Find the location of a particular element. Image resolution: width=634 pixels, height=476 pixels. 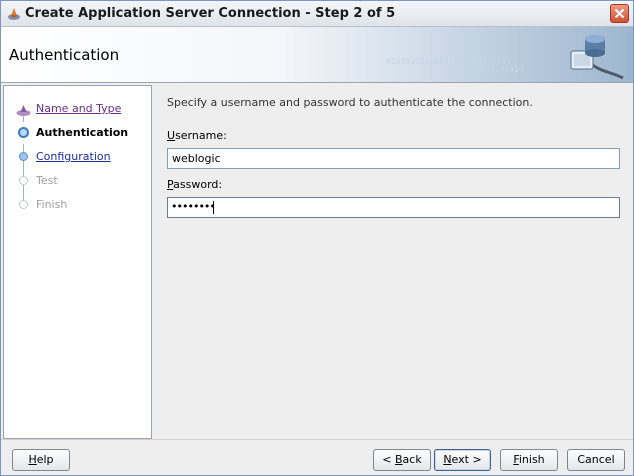

footer-divider is located at coordinates (317, 439).